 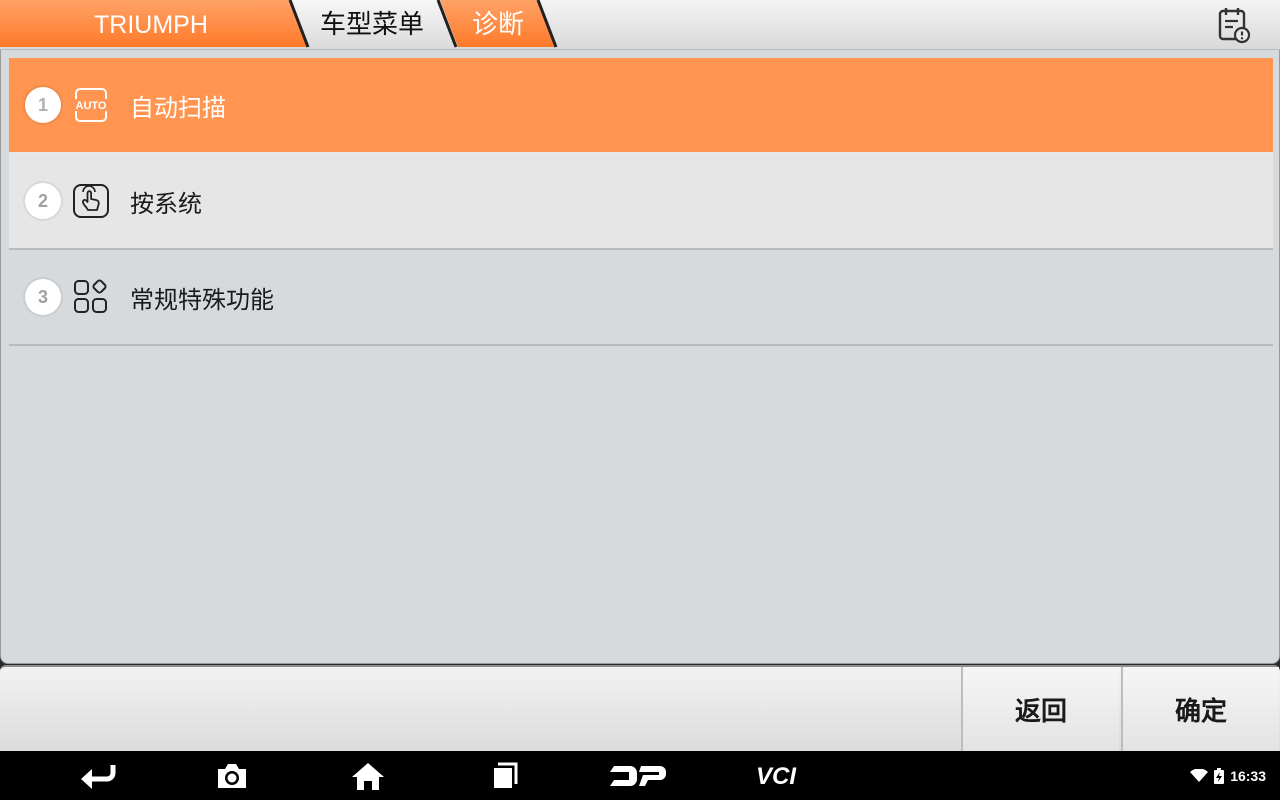 I want to click on item-number-badge: 3, so click(x=43, y=297).